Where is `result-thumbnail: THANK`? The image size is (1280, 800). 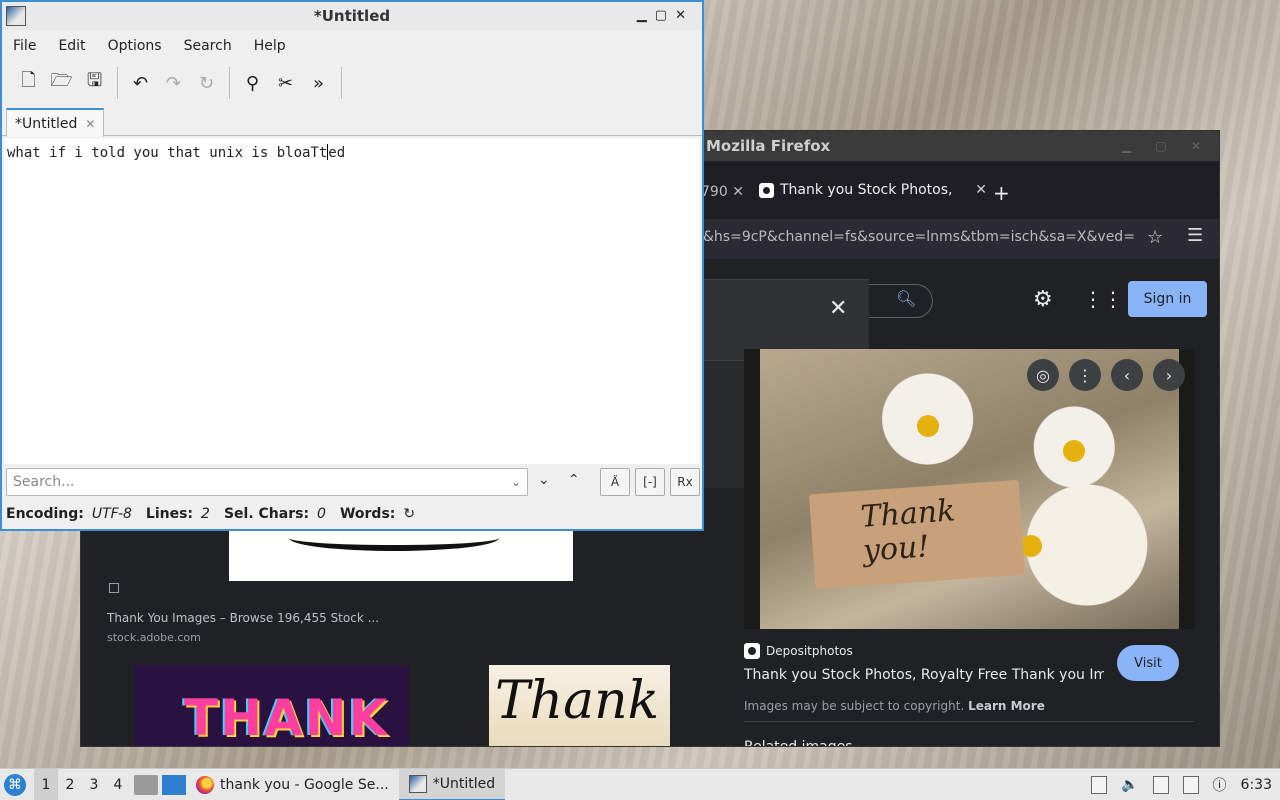 result-thumbnail: THANK is located at coordinates (271, 706).